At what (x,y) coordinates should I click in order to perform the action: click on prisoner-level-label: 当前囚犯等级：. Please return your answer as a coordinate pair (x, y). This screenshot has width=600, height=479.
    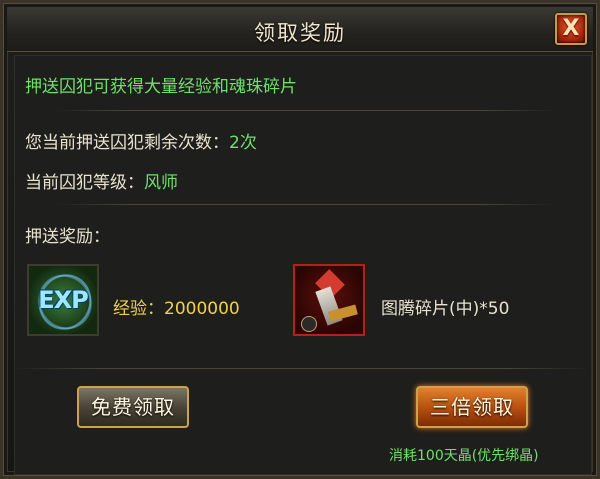
    Looking at the image, I should click on (84, 183).